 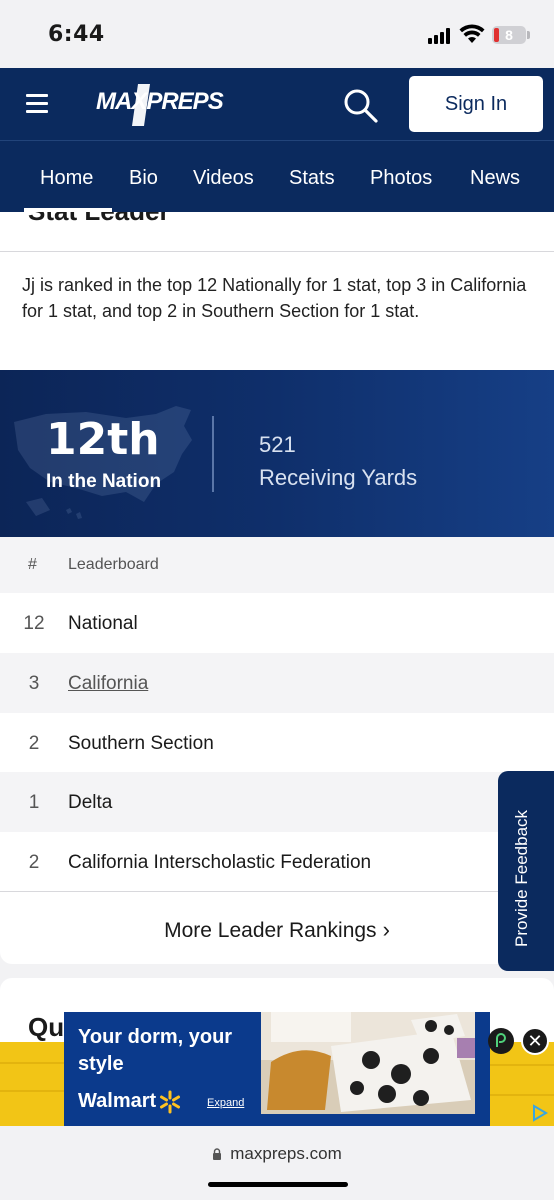 What do you see at coordinates (76, 34) in the screenshot?
I see `status-time: 6:44` at bounding box center [76, 34].